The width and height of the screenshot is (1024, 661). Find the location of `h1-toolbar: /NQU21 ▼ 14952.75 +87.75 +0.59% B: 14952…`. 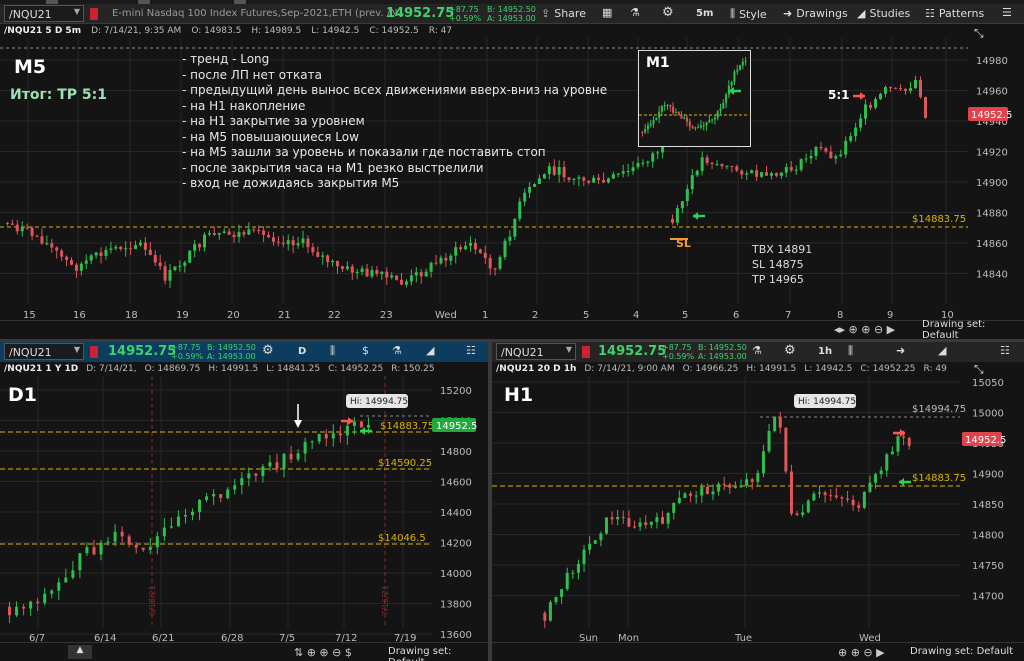

h1-toolbar: /NQU21 ▼ 14952.75 +87.75 +0.59% B: 14952… is located at coordinates (758, 352).